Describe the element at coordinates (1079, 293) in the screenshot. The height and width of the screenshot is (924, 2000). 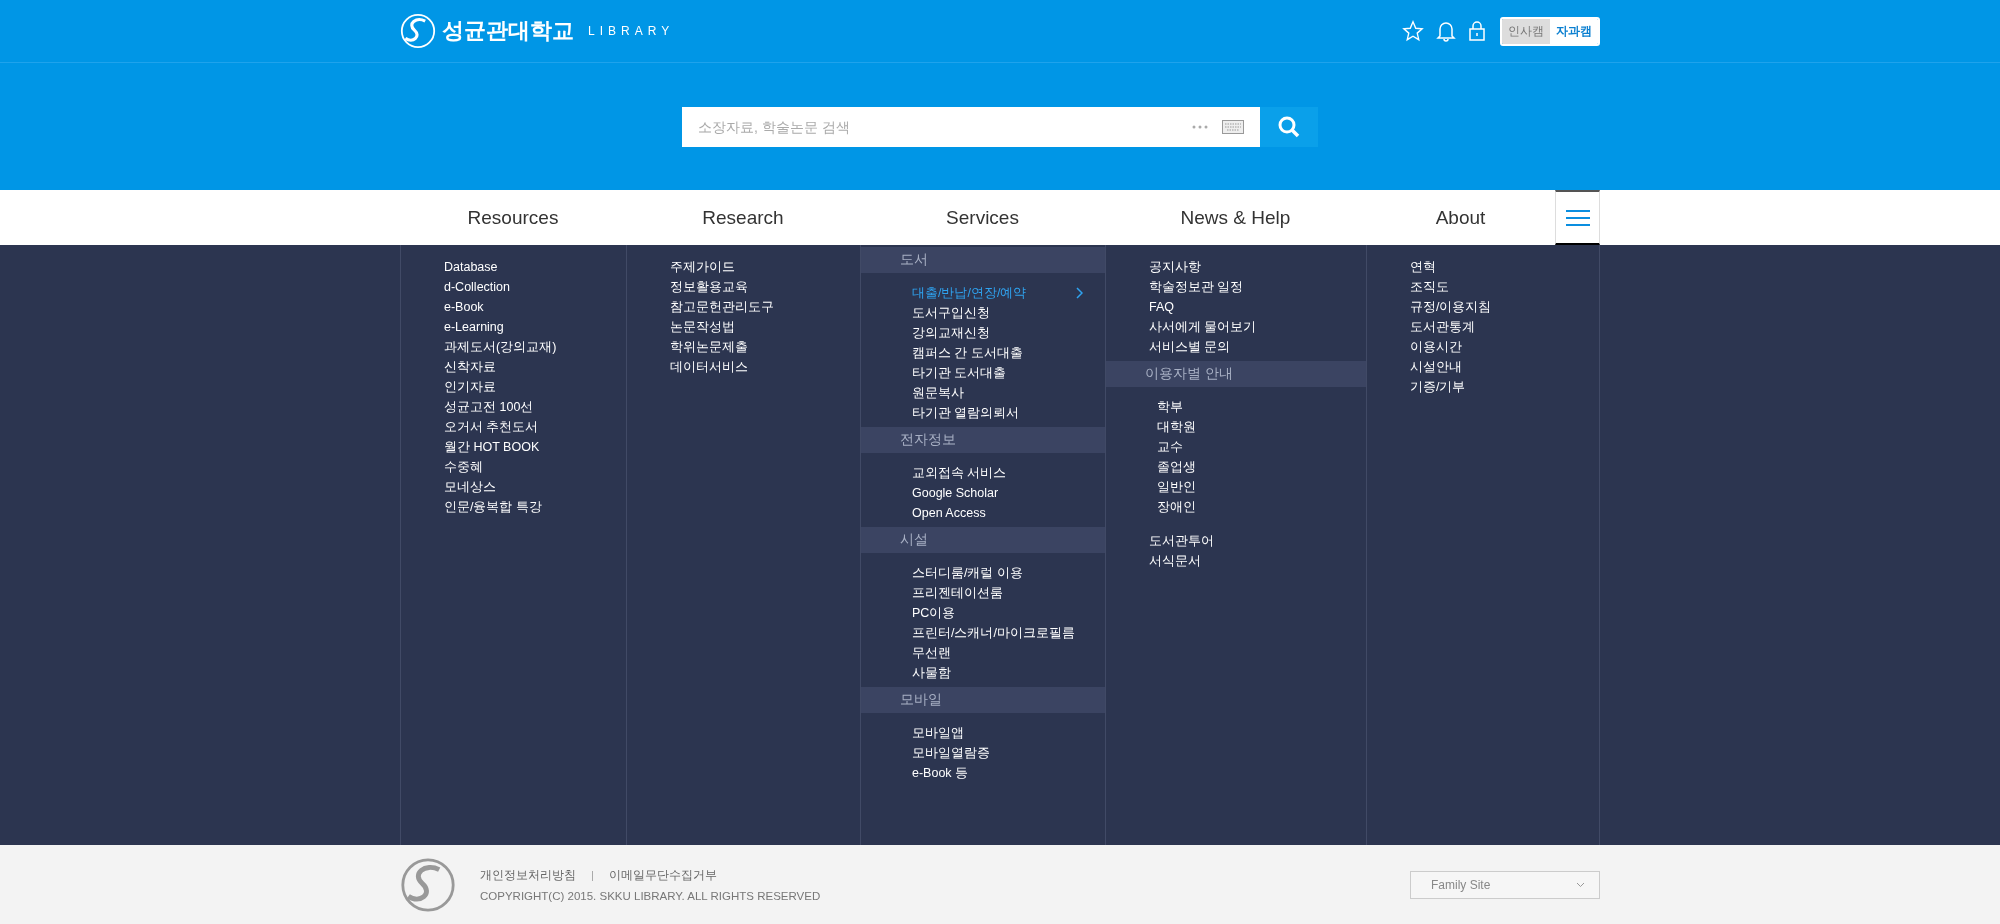
I see `chevron-right-icon` at that location.